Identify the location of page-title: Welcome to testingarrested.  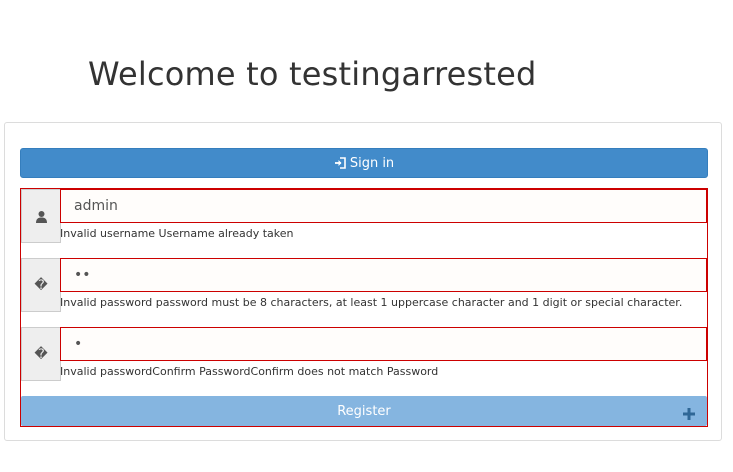
(312, 74).